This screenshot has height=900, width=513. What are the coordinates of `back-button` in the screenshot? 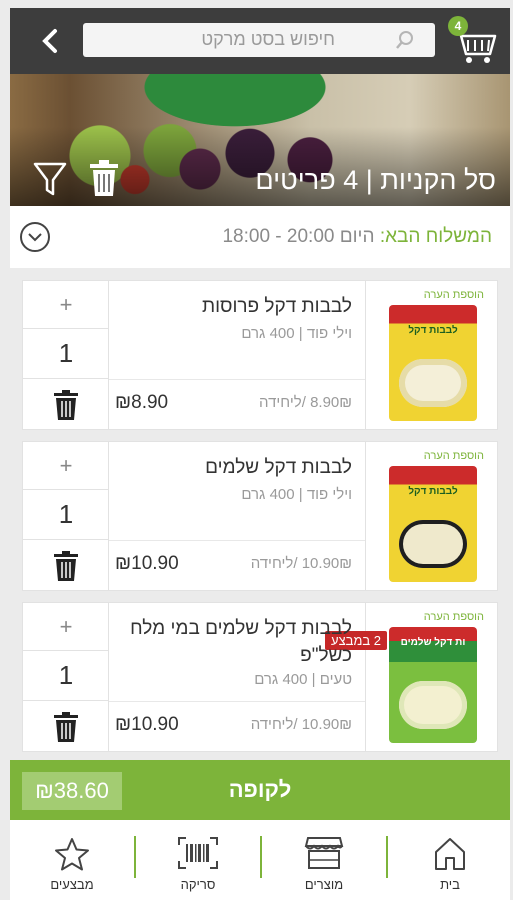 It's located at (50, 41).